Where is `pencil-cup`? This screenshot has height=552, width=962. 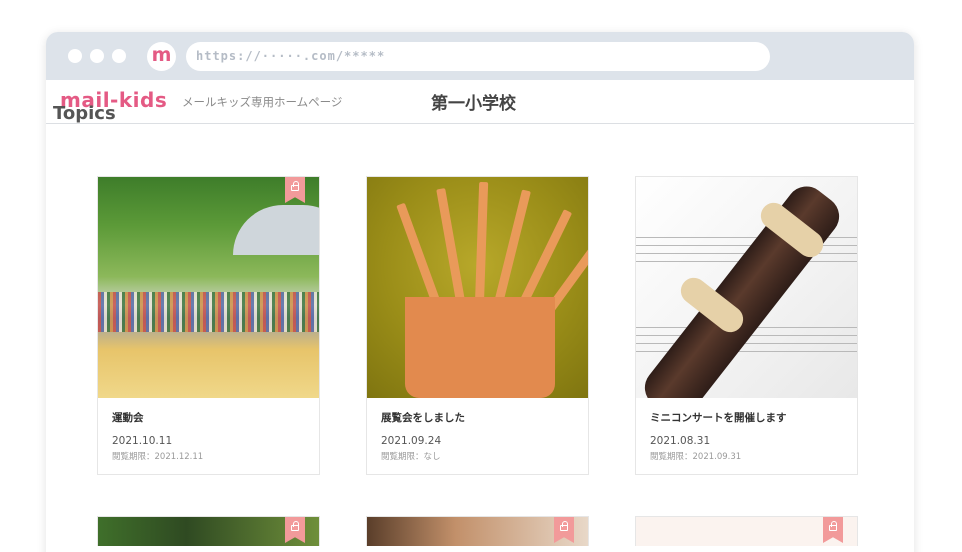
pencil-cup is located at coordinates (480, 347).